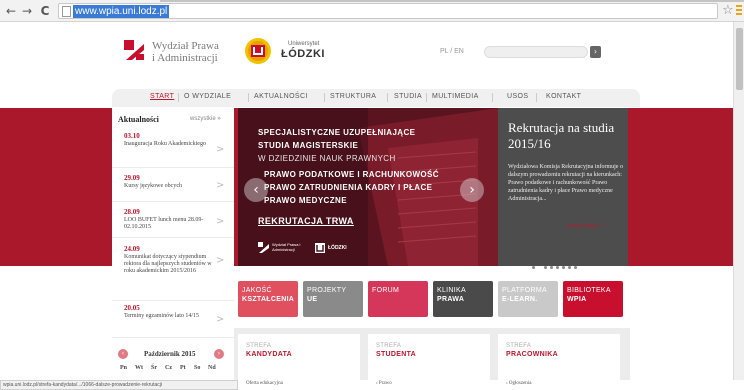 This screenshot has height=390, width=744. What do you see at coordinates (123, 354) in the screenshot?
I see `calendar-prev-icon: ‹` at bounding box center [123, 354].